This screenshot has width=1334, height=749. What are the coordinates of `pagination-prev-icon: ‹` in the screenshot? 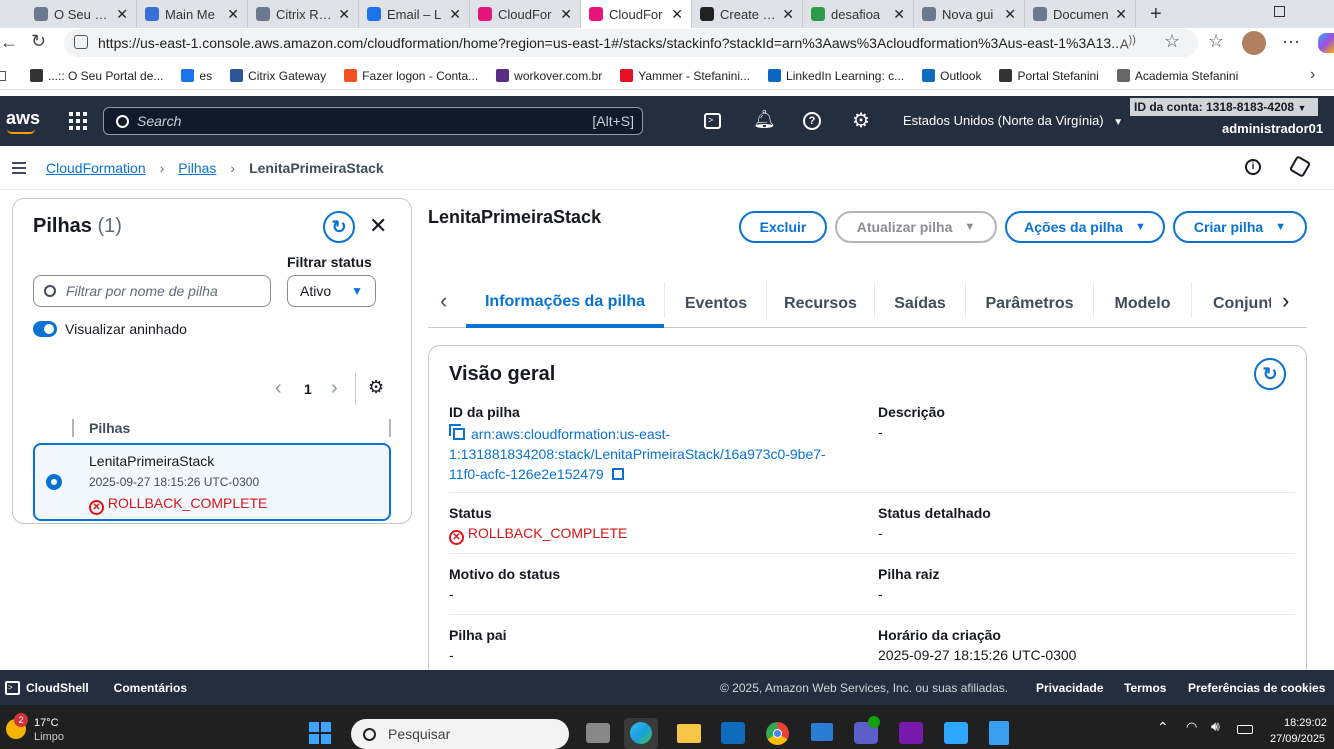 It's located at (278, 388).